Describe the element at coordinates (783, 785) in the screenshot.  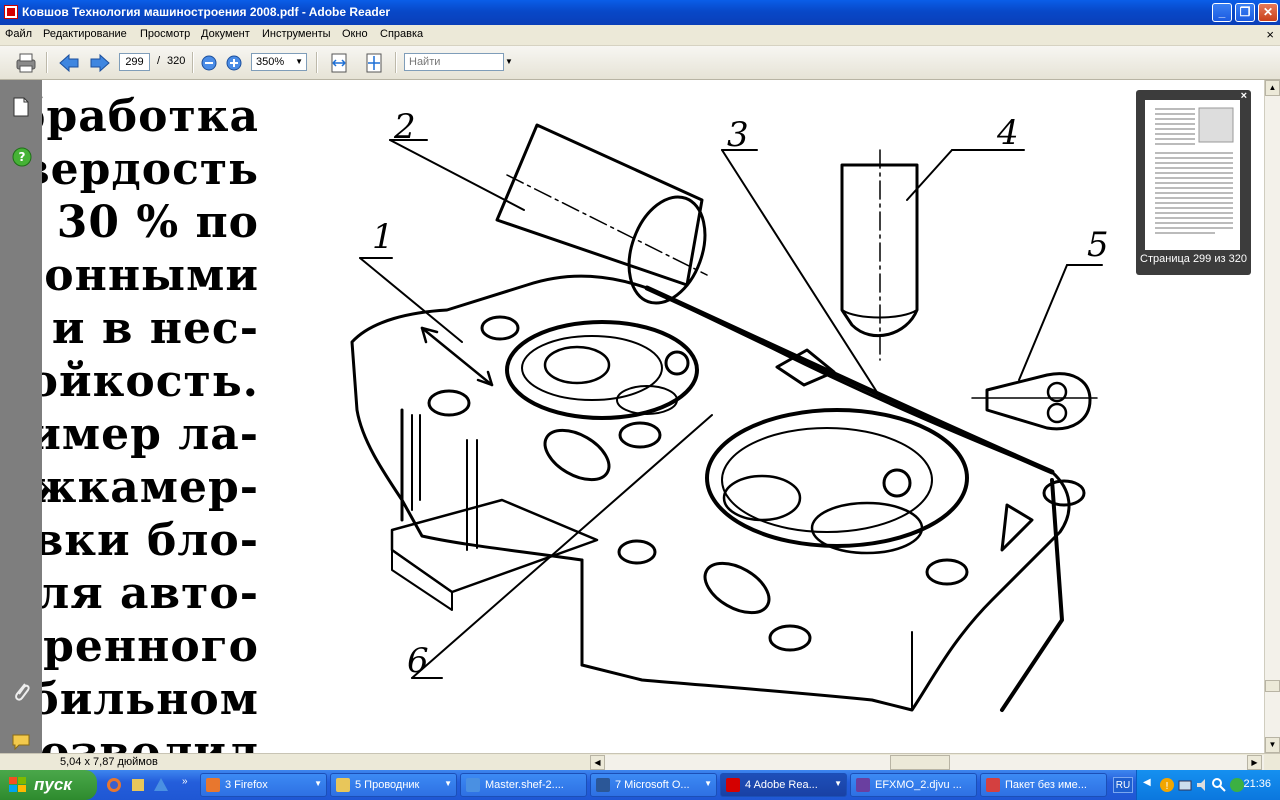
I see `taskbar-button-adobe-reader: 4 Adobe Rea... ▼` at that location.